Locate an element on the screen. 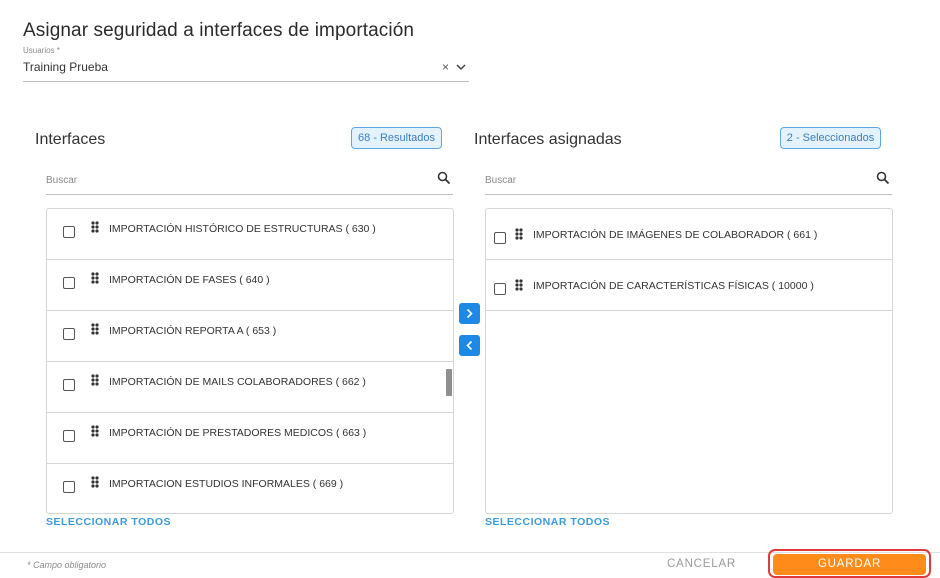  list-item: IMPORTACION ESTUDIOS INFORMALES ( 669 ) is located at coordinates (250, 488).